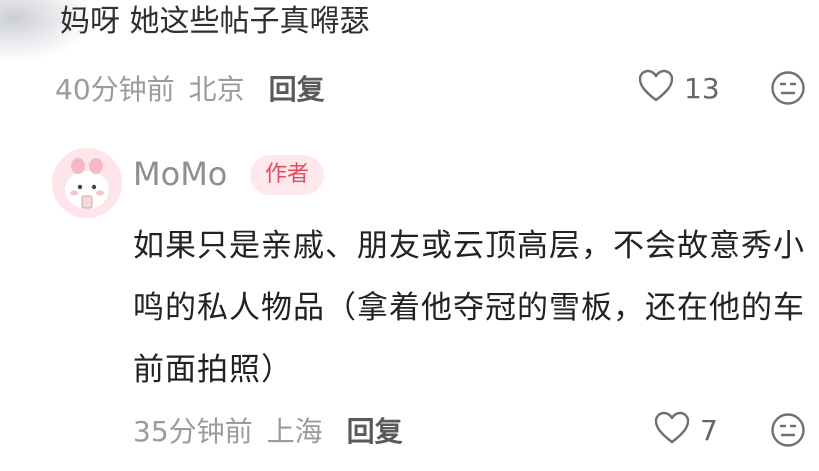 Image resolution: width=819 pixels, height=471 pixels. I want to click on top-comment-dislike-button, so click(788, 88).